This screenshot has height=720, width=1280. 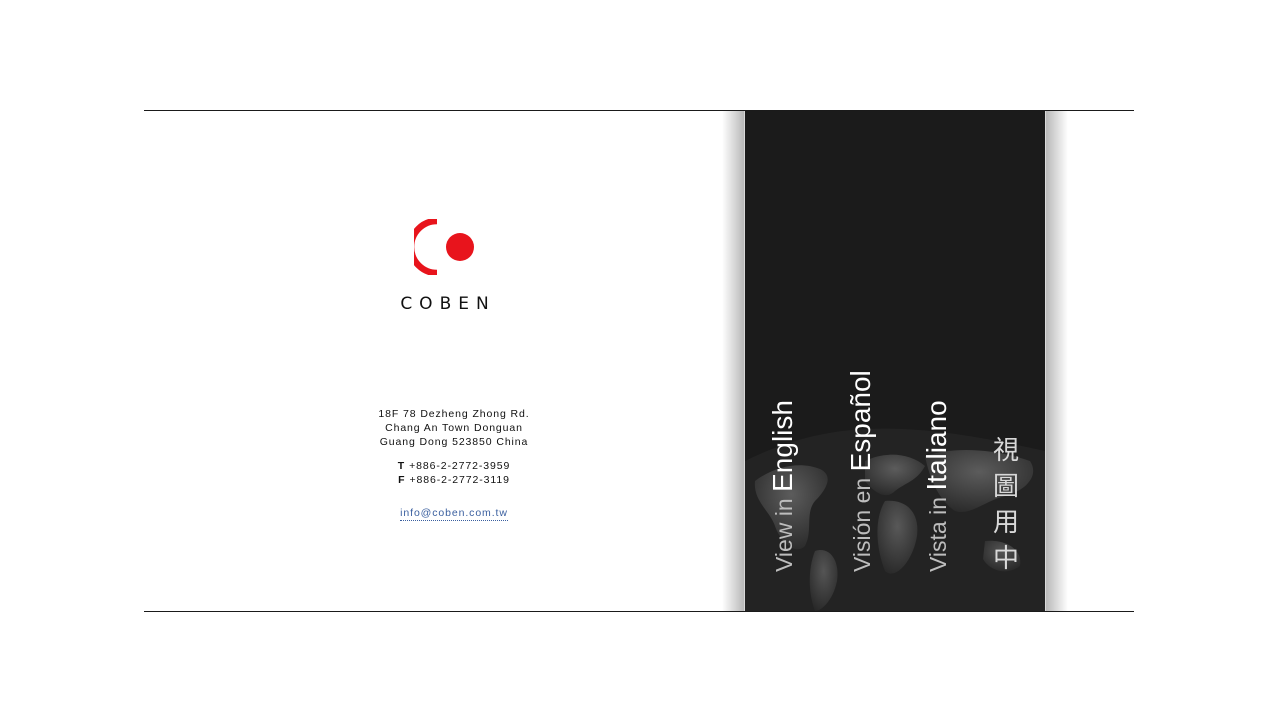 I want to click on fax-label: F, so click(x=402, y=480).